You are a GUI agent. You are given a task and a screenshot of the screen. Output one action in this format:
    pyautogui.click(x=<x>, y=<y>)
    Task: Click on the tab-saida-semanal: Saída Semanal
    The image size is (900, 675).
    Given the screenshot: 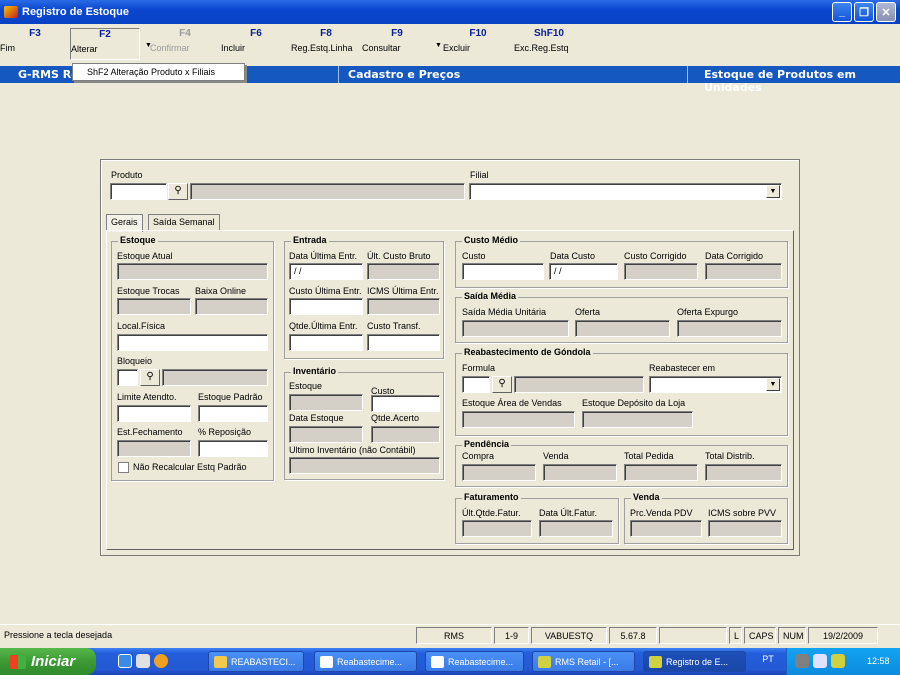 What is the action you would take?
    pyautogui.click(x=184, y=222)
    